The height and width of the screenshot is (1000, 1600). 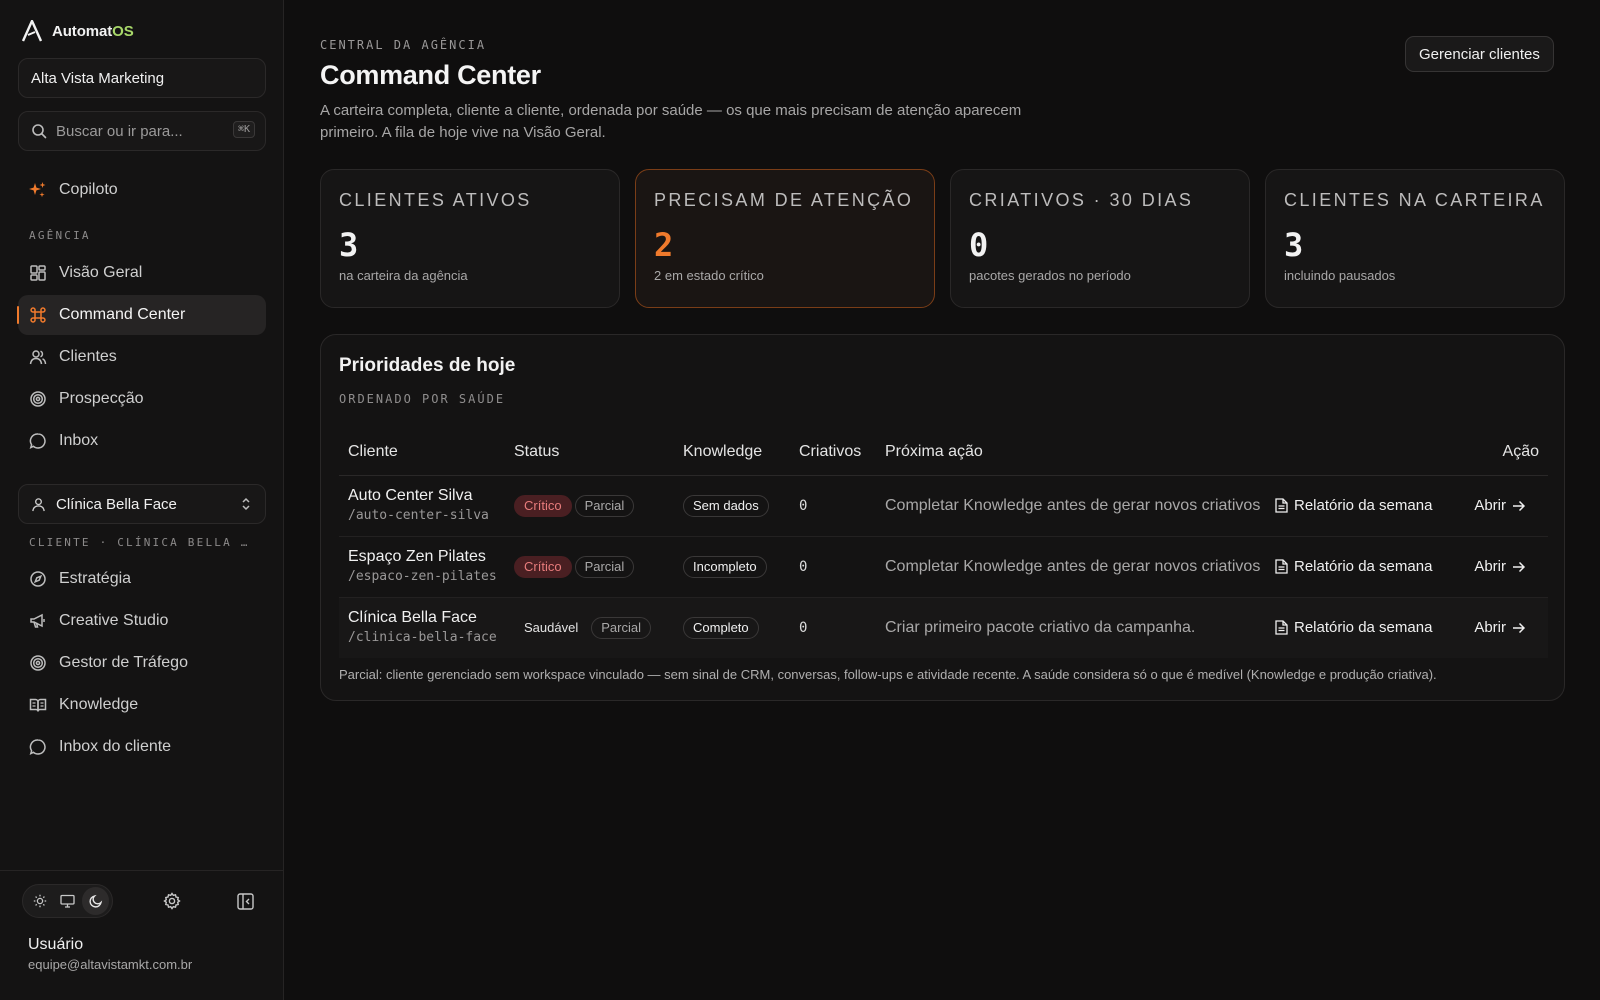 What do you see at coordinates (403, 275) in the screenshot?
I see `stat-sub: na carteira da agência` at bounding box center [403, 275].